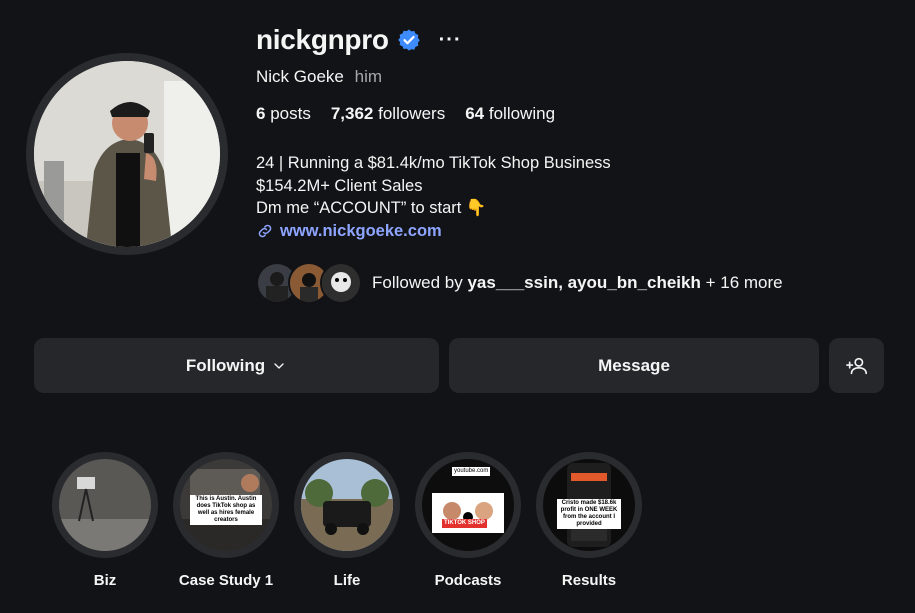 Image resolution: width=915 pixels, height=613 pixels. Describe the element at coordinates (352, 113) in the screenshot. I see `followers-count: 7,362` at that location.